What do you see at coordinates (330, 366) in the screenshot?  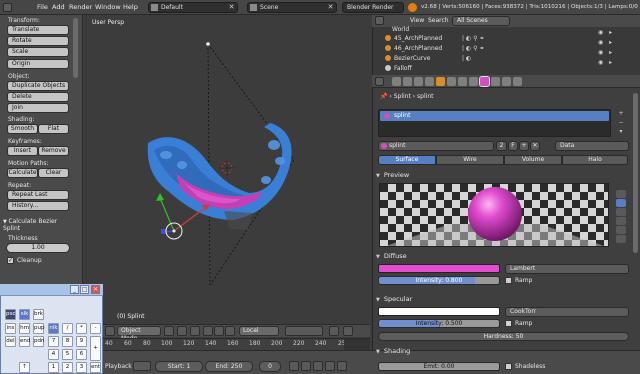 I see `next-key-icon` at bounding box center [330, 366].